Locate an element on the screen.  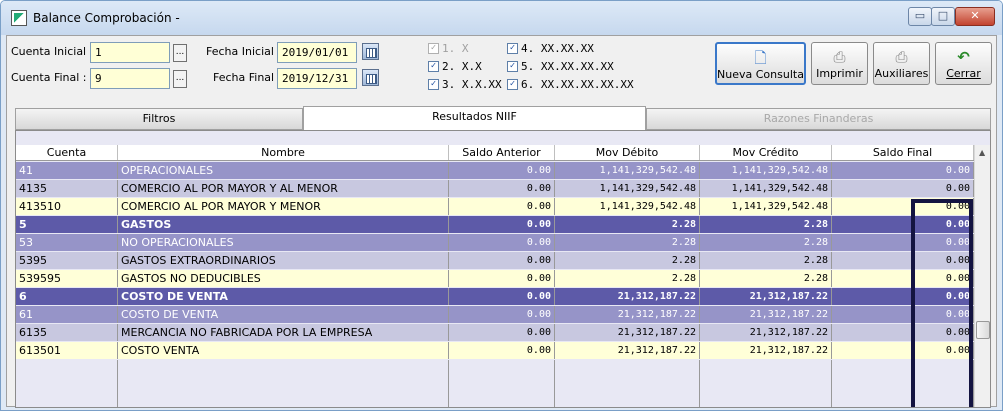
cell-cuenta: 61 is located at coordinates (67, 314).